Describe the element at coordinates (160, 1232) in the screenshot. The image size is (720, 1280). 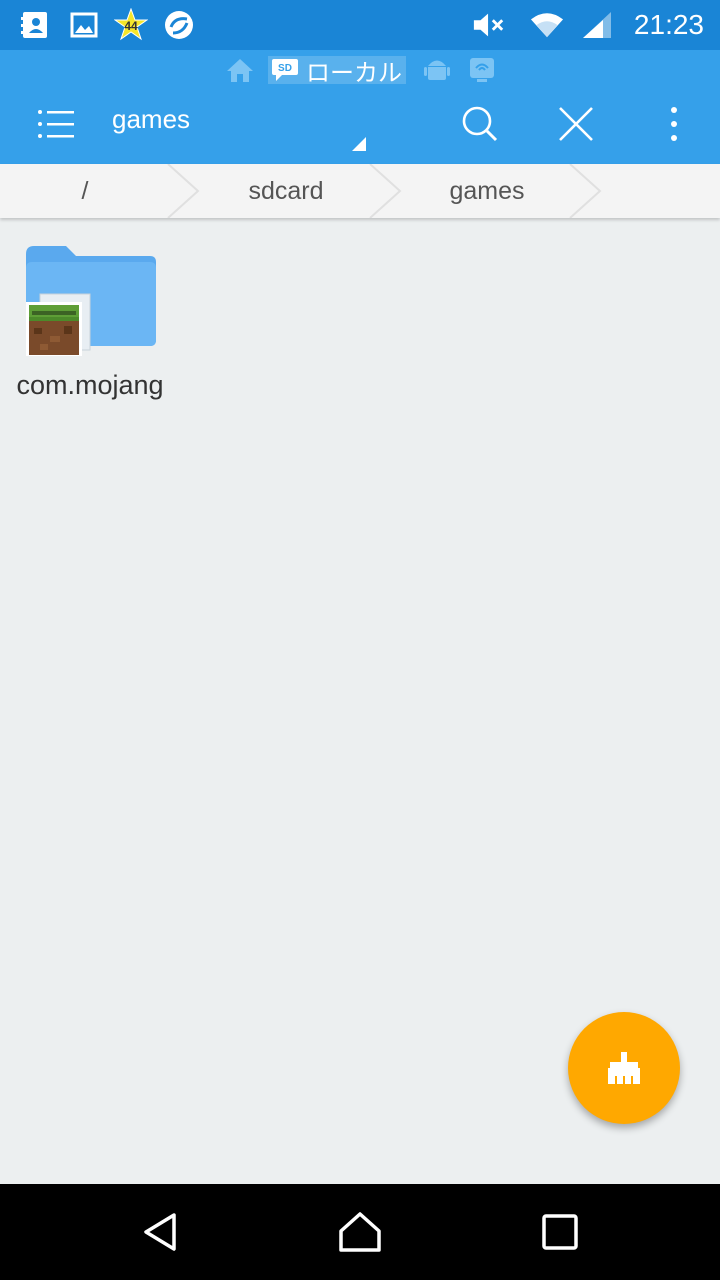
I see `back-icon` at that location.